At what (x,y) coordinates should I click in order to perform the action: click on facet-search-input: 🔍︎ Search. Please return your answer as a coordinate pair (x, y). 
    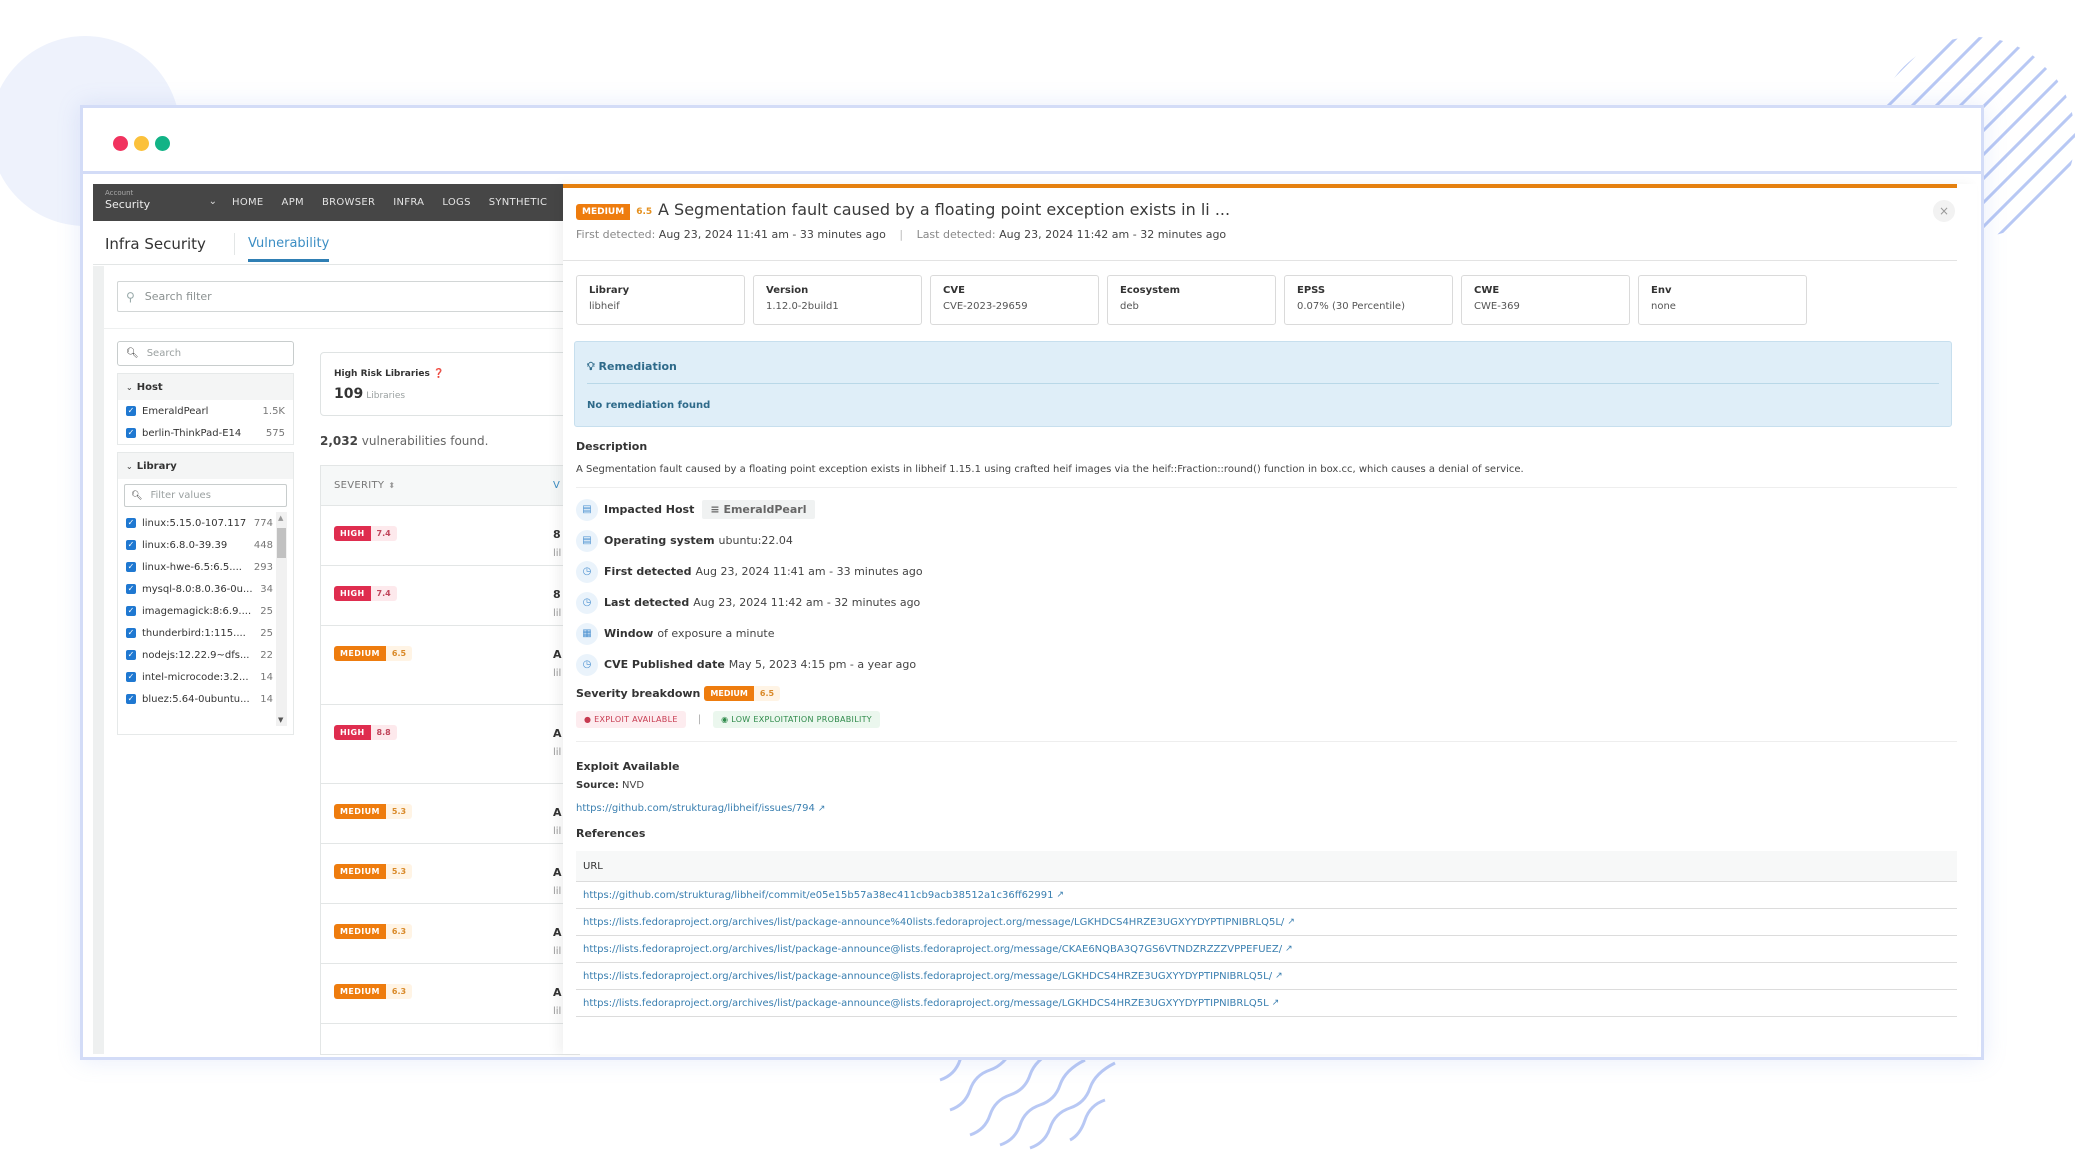
    Looking at the image, I should click on (205, 353).